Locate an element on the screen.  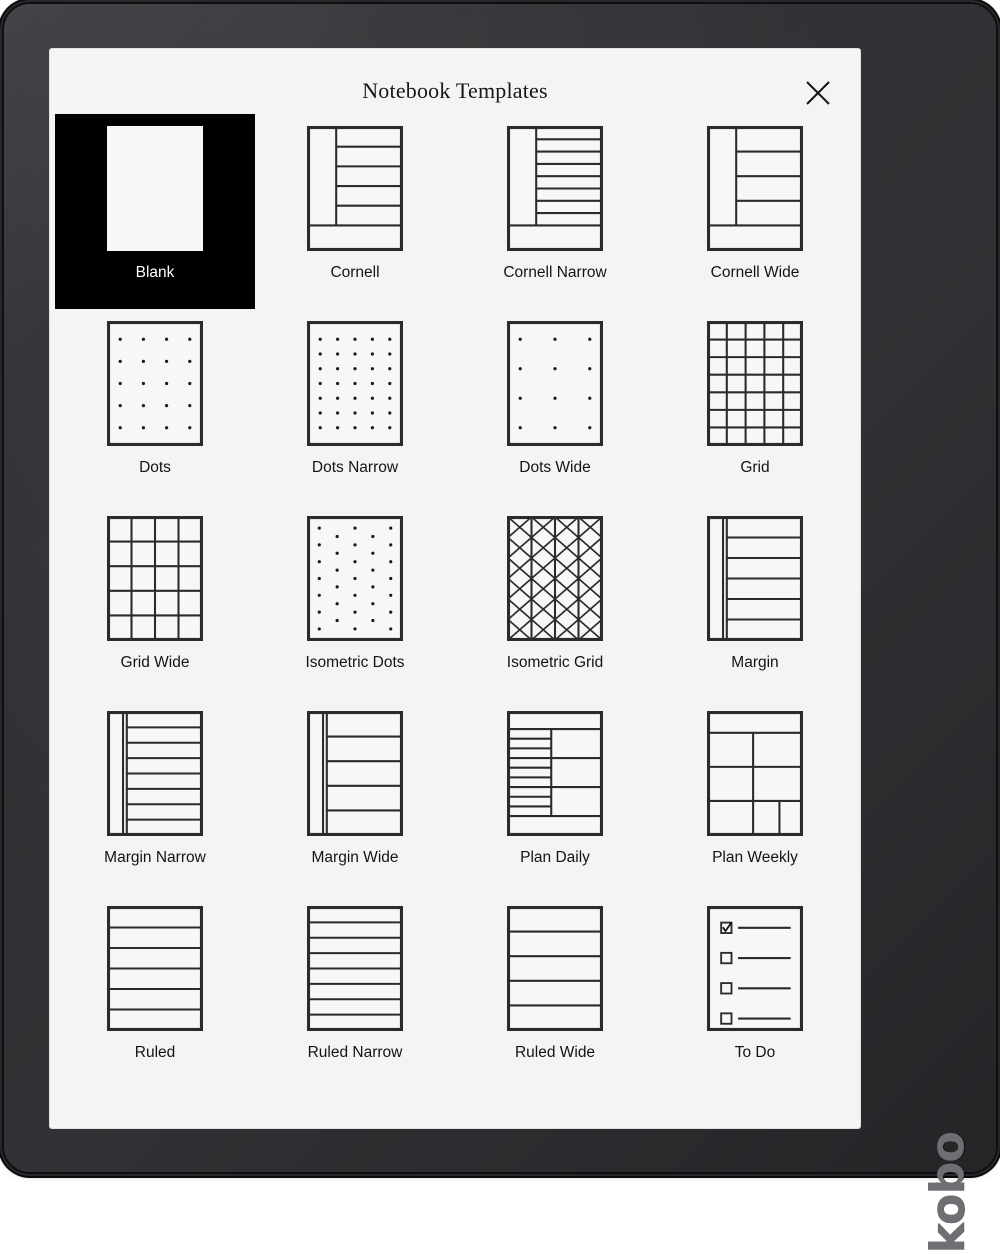
template-option-margin: Margin is located at coordinates (755, 601).